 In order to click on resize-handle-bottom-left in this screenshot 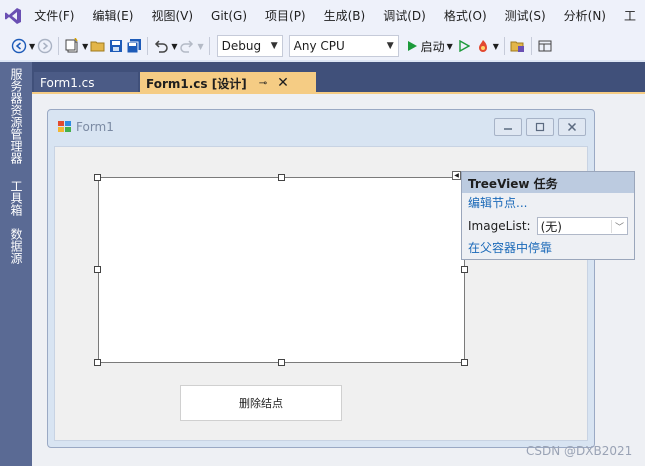, I will do `click(97, 362)`.